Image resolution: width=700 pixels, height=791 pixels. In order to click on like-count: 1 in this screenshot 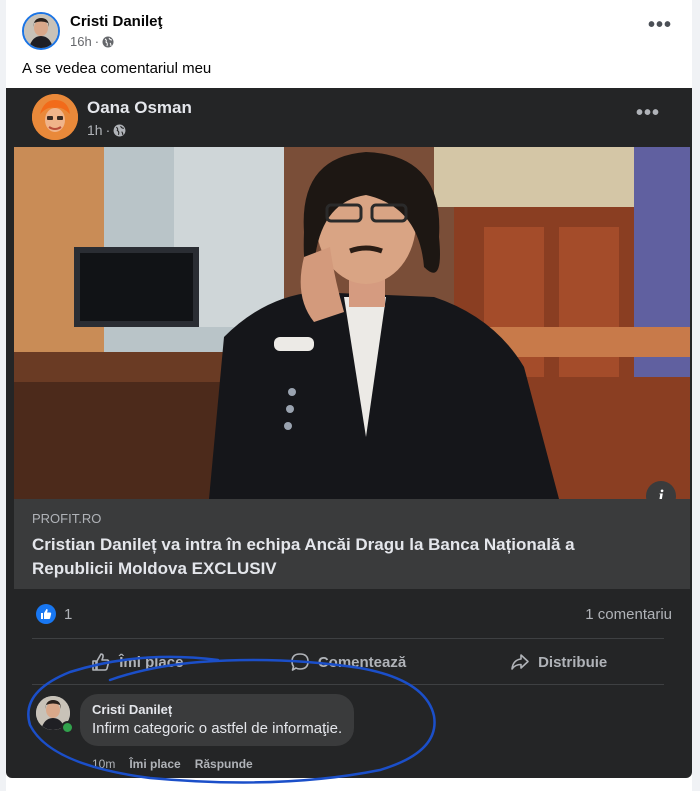, I will do `click(68, 614)`.